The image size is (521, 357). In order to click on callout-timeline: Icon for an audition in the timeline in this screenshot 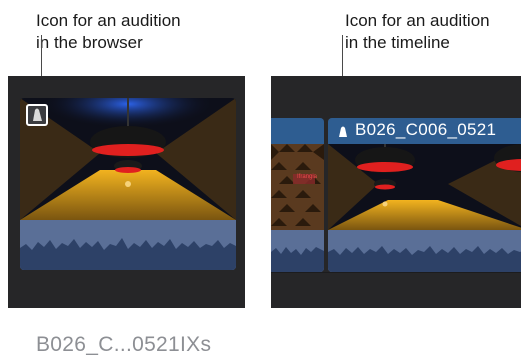, I will do `click(417, 32)`.